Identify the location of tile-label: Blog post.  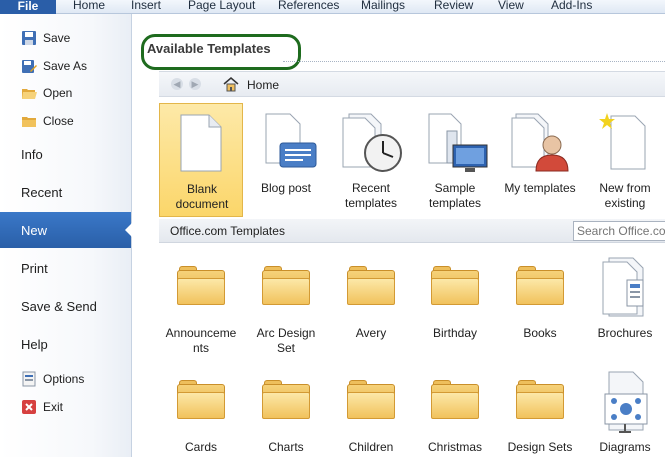
(286, 188).